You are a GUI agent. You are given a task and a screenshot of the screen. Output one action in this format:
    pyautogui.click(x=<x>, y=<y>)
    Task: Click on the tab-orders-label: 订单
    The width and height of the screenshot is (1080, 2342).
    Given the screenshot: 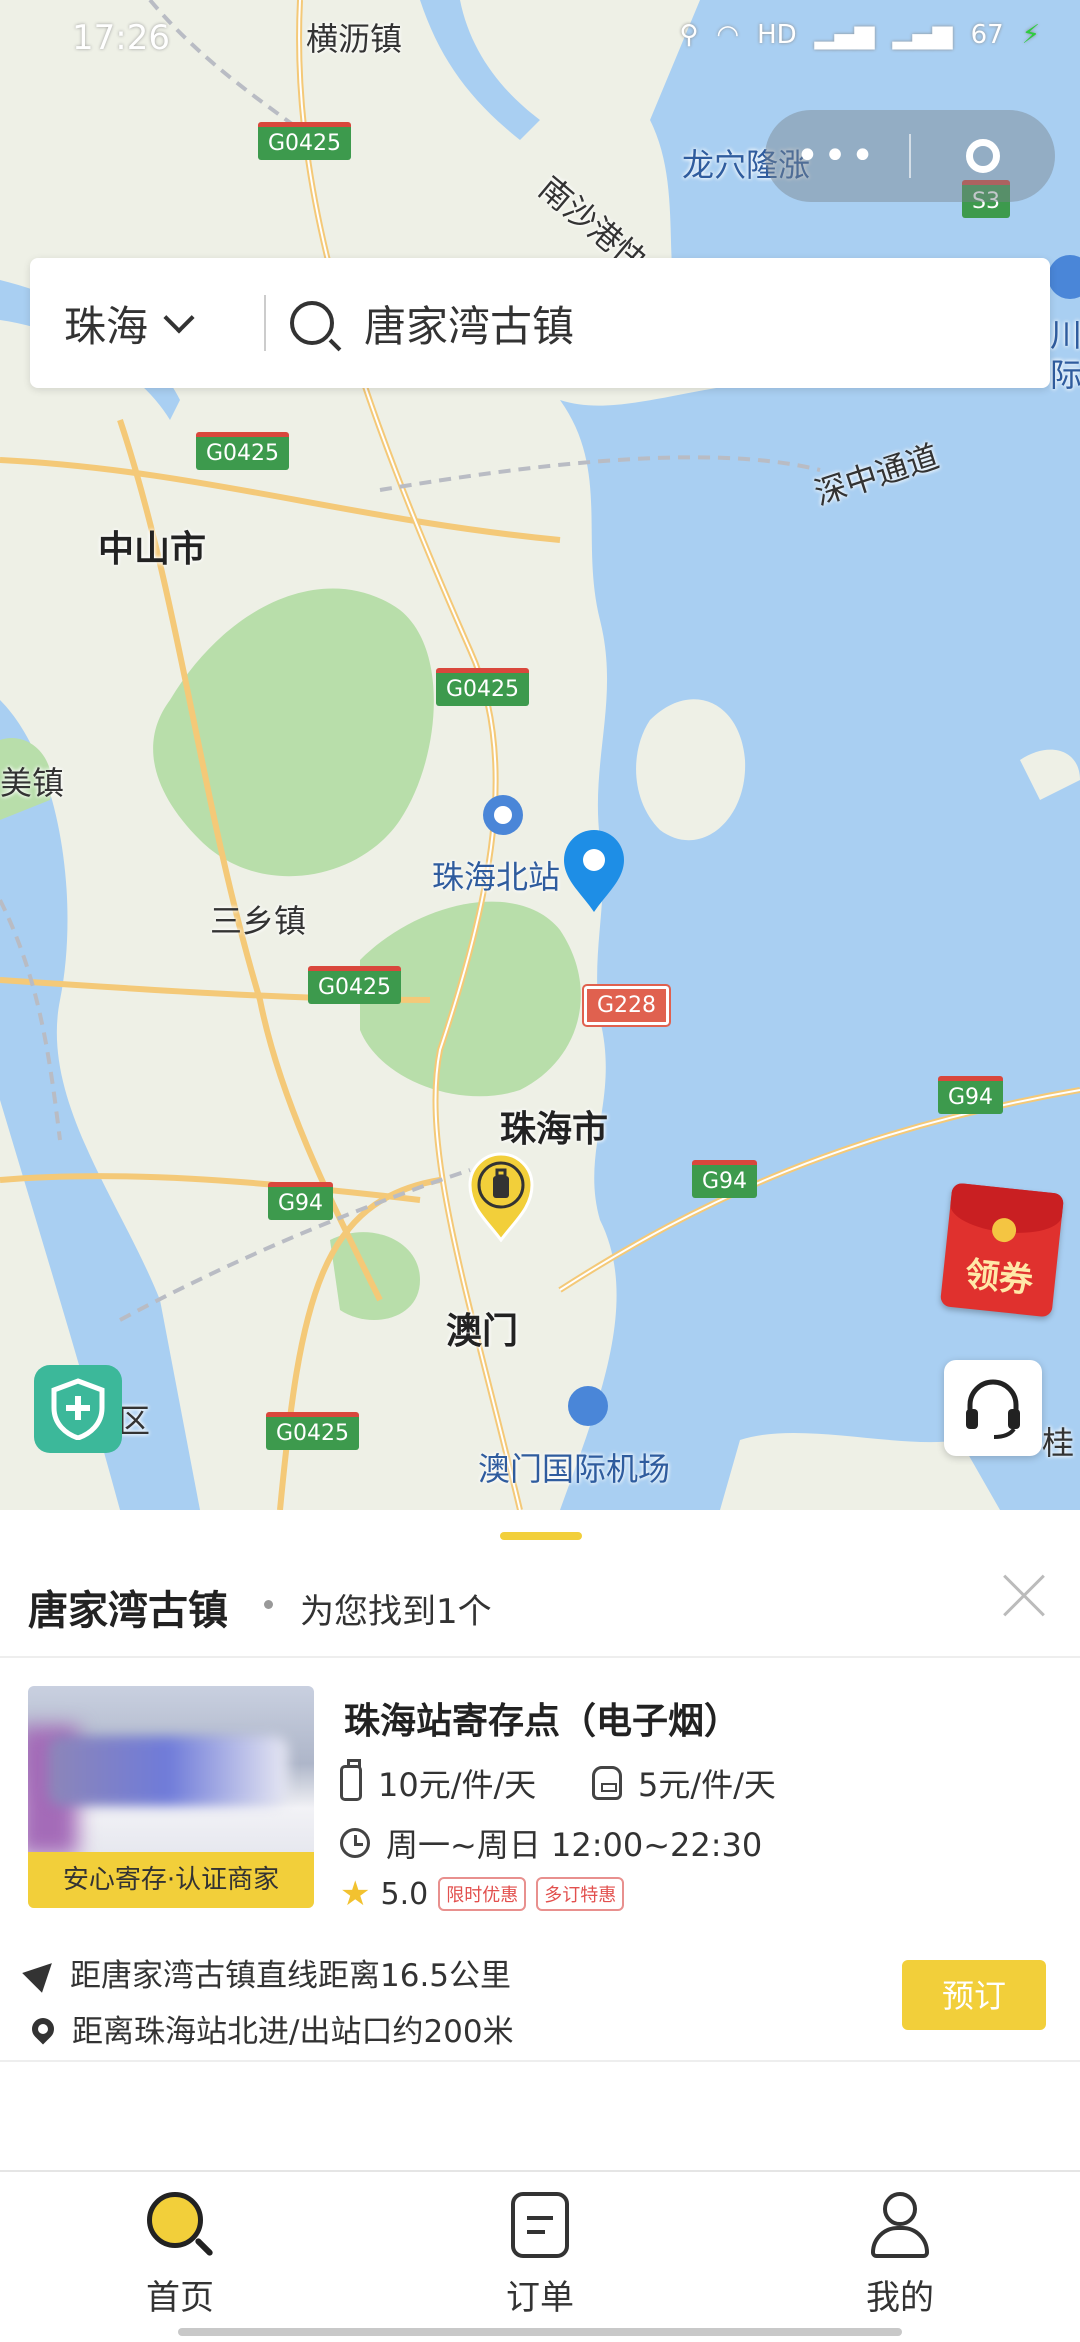 What is the action you would take?
    pyautogui.click(x=540, y=2298)
    